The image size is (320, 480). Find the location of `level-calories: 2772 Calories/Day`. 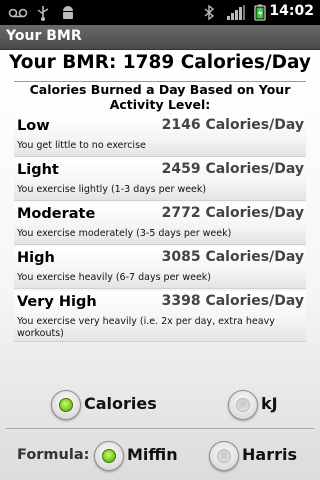

level-calories: 2772 Calories/Day is located at coordinates (232, 213).